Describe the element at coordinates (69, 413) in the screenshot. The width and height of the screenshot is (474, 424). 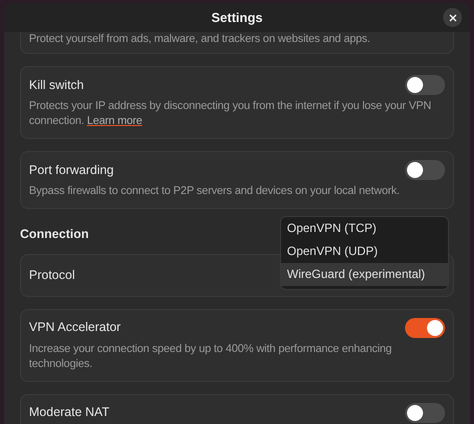
I see `setting-title: Moderate NAT` at that location.